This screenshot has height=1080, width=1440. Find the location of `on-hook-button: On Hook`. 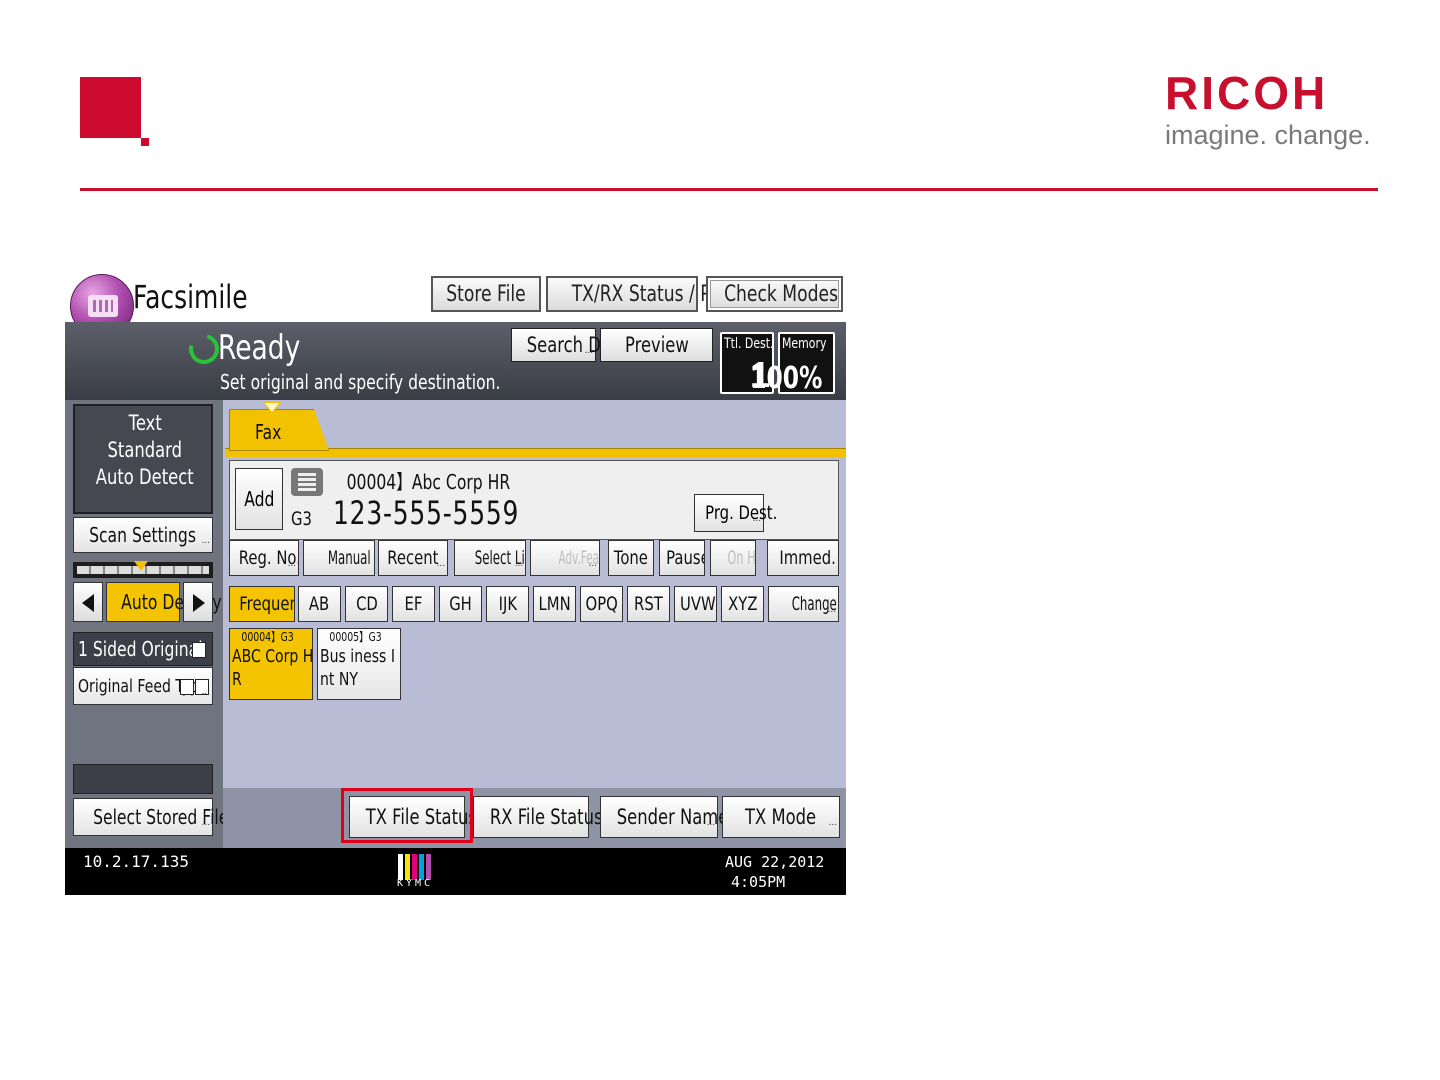

on-hook-button: On Hook is located at coordinates (733, 558).